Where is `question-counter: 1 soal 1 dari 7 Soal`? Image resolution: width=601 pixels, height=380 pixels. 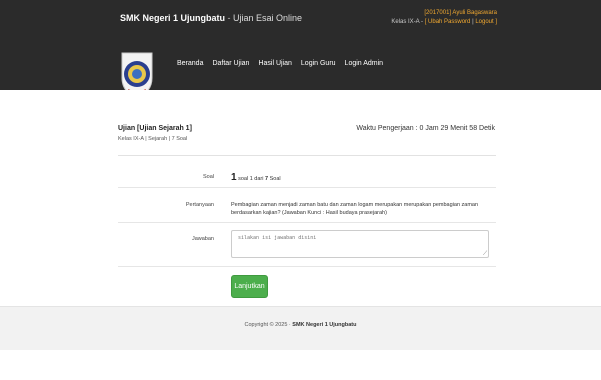 question-counter: 1 soal 1 dari 7 Soal is located at coordinates (256, 177).